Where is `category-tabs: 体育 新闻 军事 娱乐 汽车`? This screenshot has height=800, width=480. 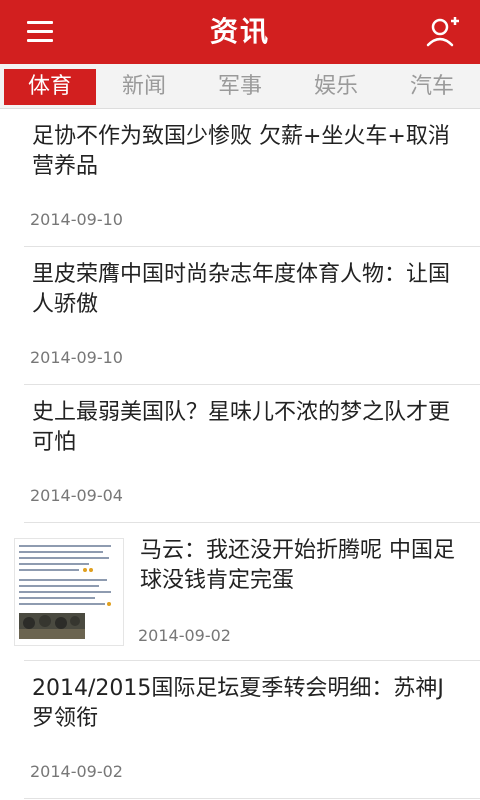 category-tabs: 体育 新闻 军事 娱乐 汽车 is located at coordinates (240, 86).